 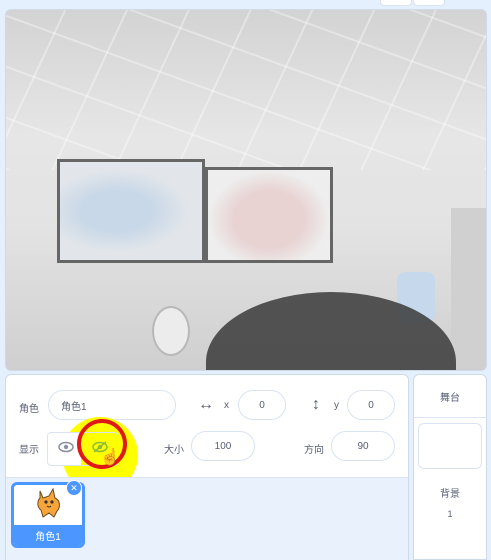 What do you see at coordinates (316, 404) in the screenshot?
I see `vertical-arrows-icon: ↕` at bounding box center [316, 404].